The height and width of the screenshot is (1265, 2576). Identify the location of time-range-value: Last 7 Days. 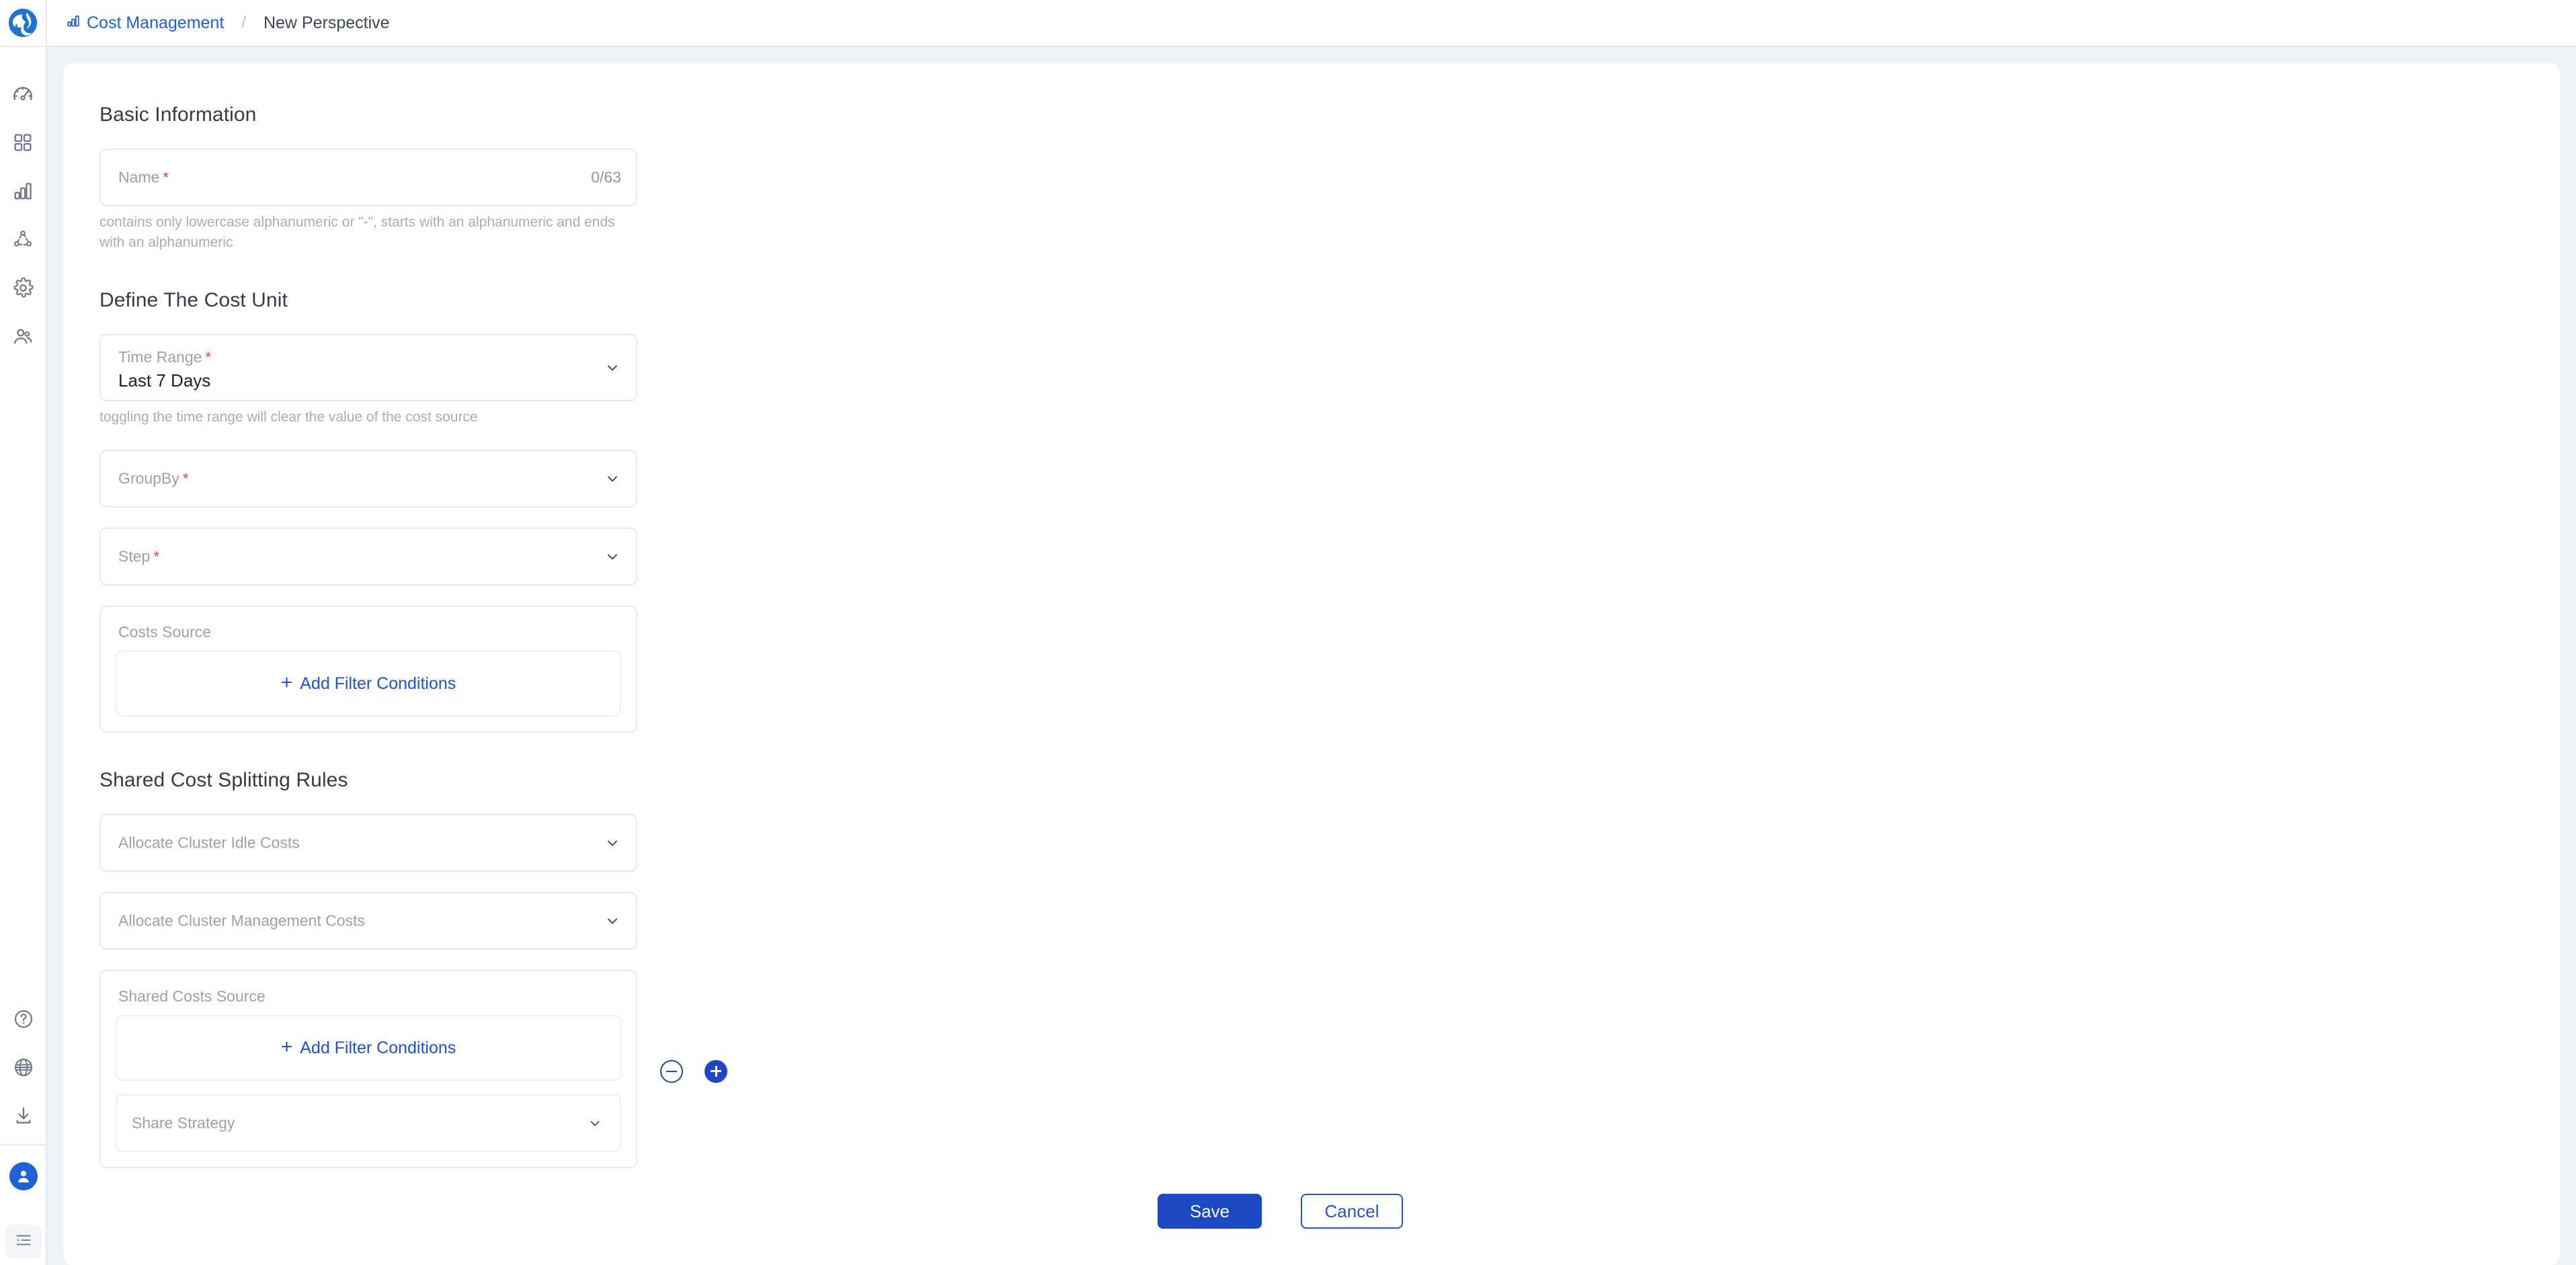
(164, 380).